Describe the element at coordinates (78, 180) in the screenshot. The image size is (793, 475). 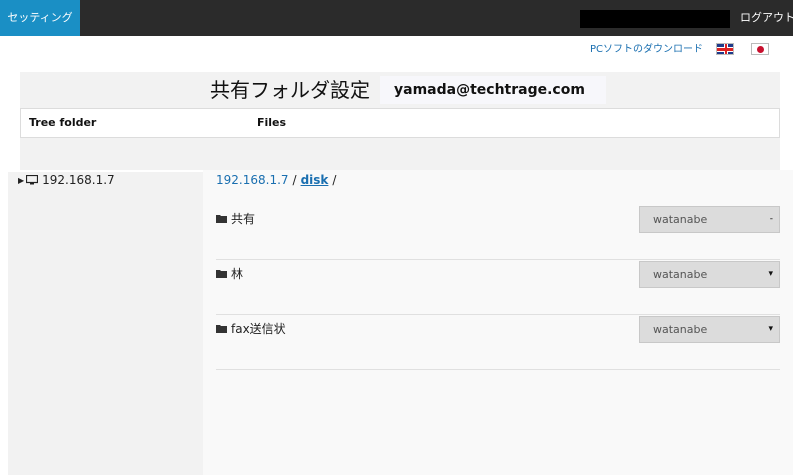
I see `tree-node-label: 192.168.1.7` at that location.